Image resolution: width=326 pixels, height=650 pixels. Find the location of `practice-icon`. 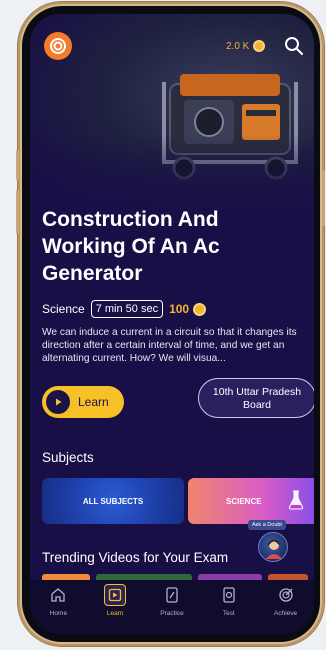

practice-icon is located at coordinates (172, 595).